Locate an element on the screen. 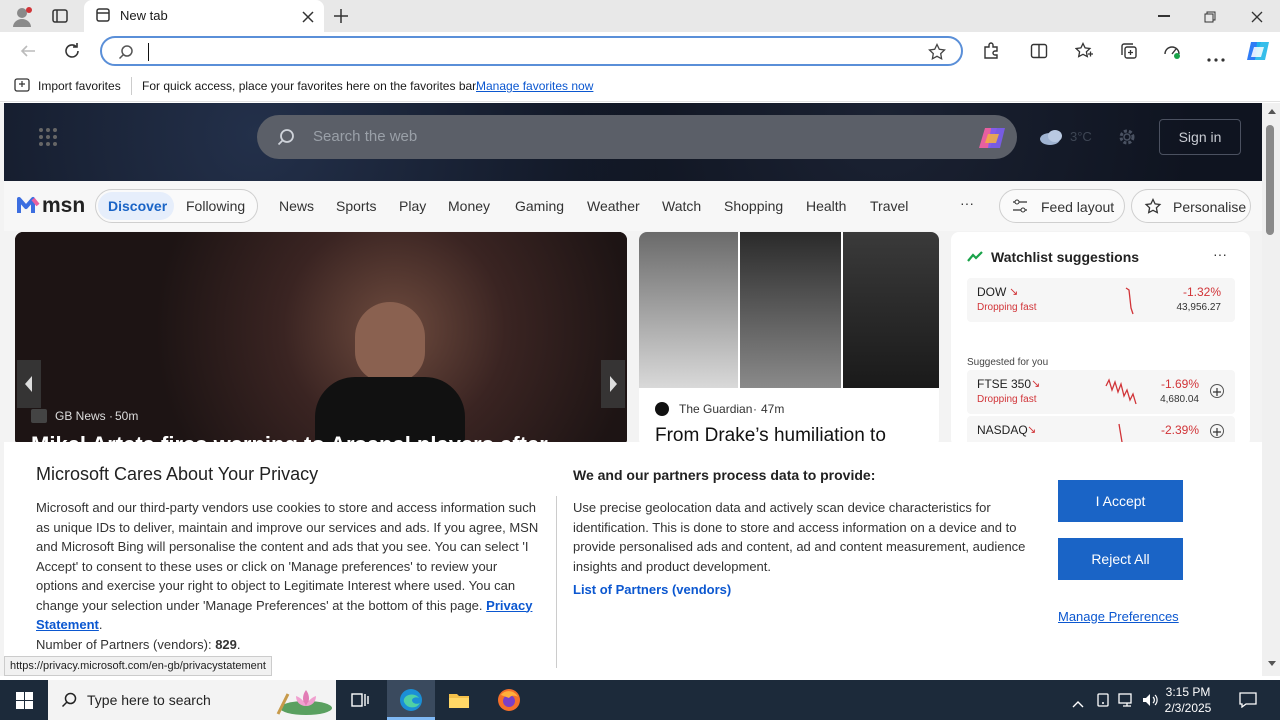  nav-shopping: Shopping is located at coordinates (753, 206).